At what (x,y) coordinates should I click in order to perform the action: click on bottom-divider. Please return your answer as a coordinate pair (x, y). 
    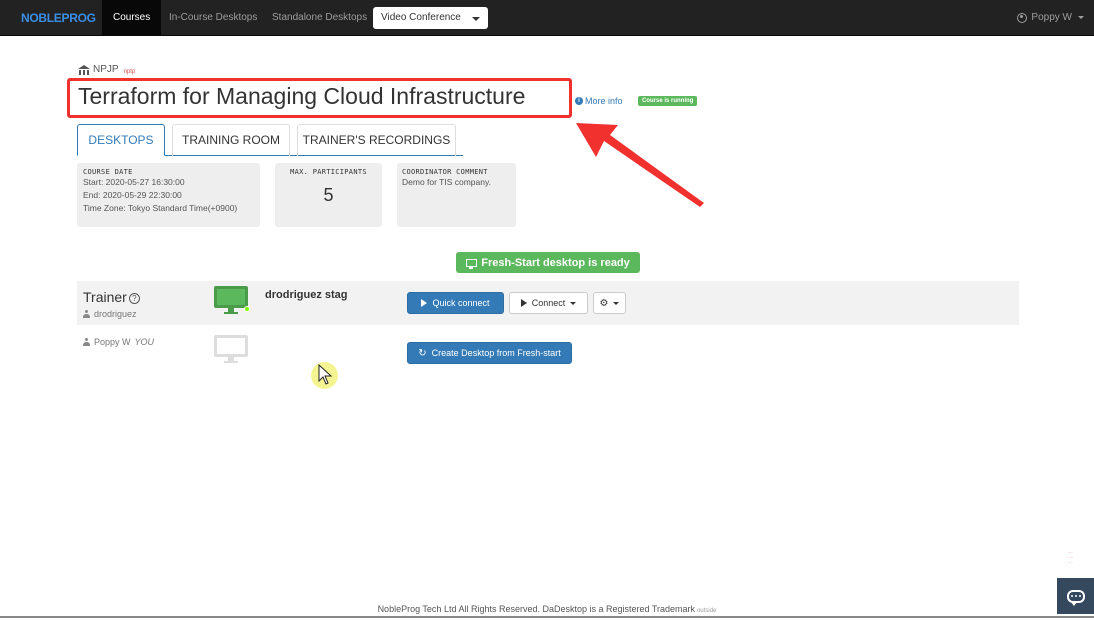
    Looking at the image, I should click on (547, 617).